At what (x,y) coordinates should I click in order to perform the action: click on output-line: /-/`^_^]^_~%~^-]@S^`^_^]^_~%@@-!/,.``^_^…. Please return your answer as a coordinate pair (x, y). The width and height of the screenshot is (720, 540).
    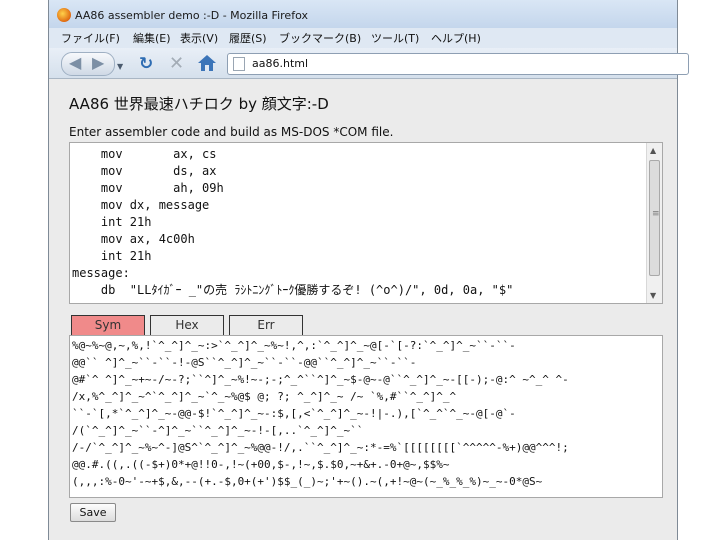
    Looking at the image, I should click on (320, 447).